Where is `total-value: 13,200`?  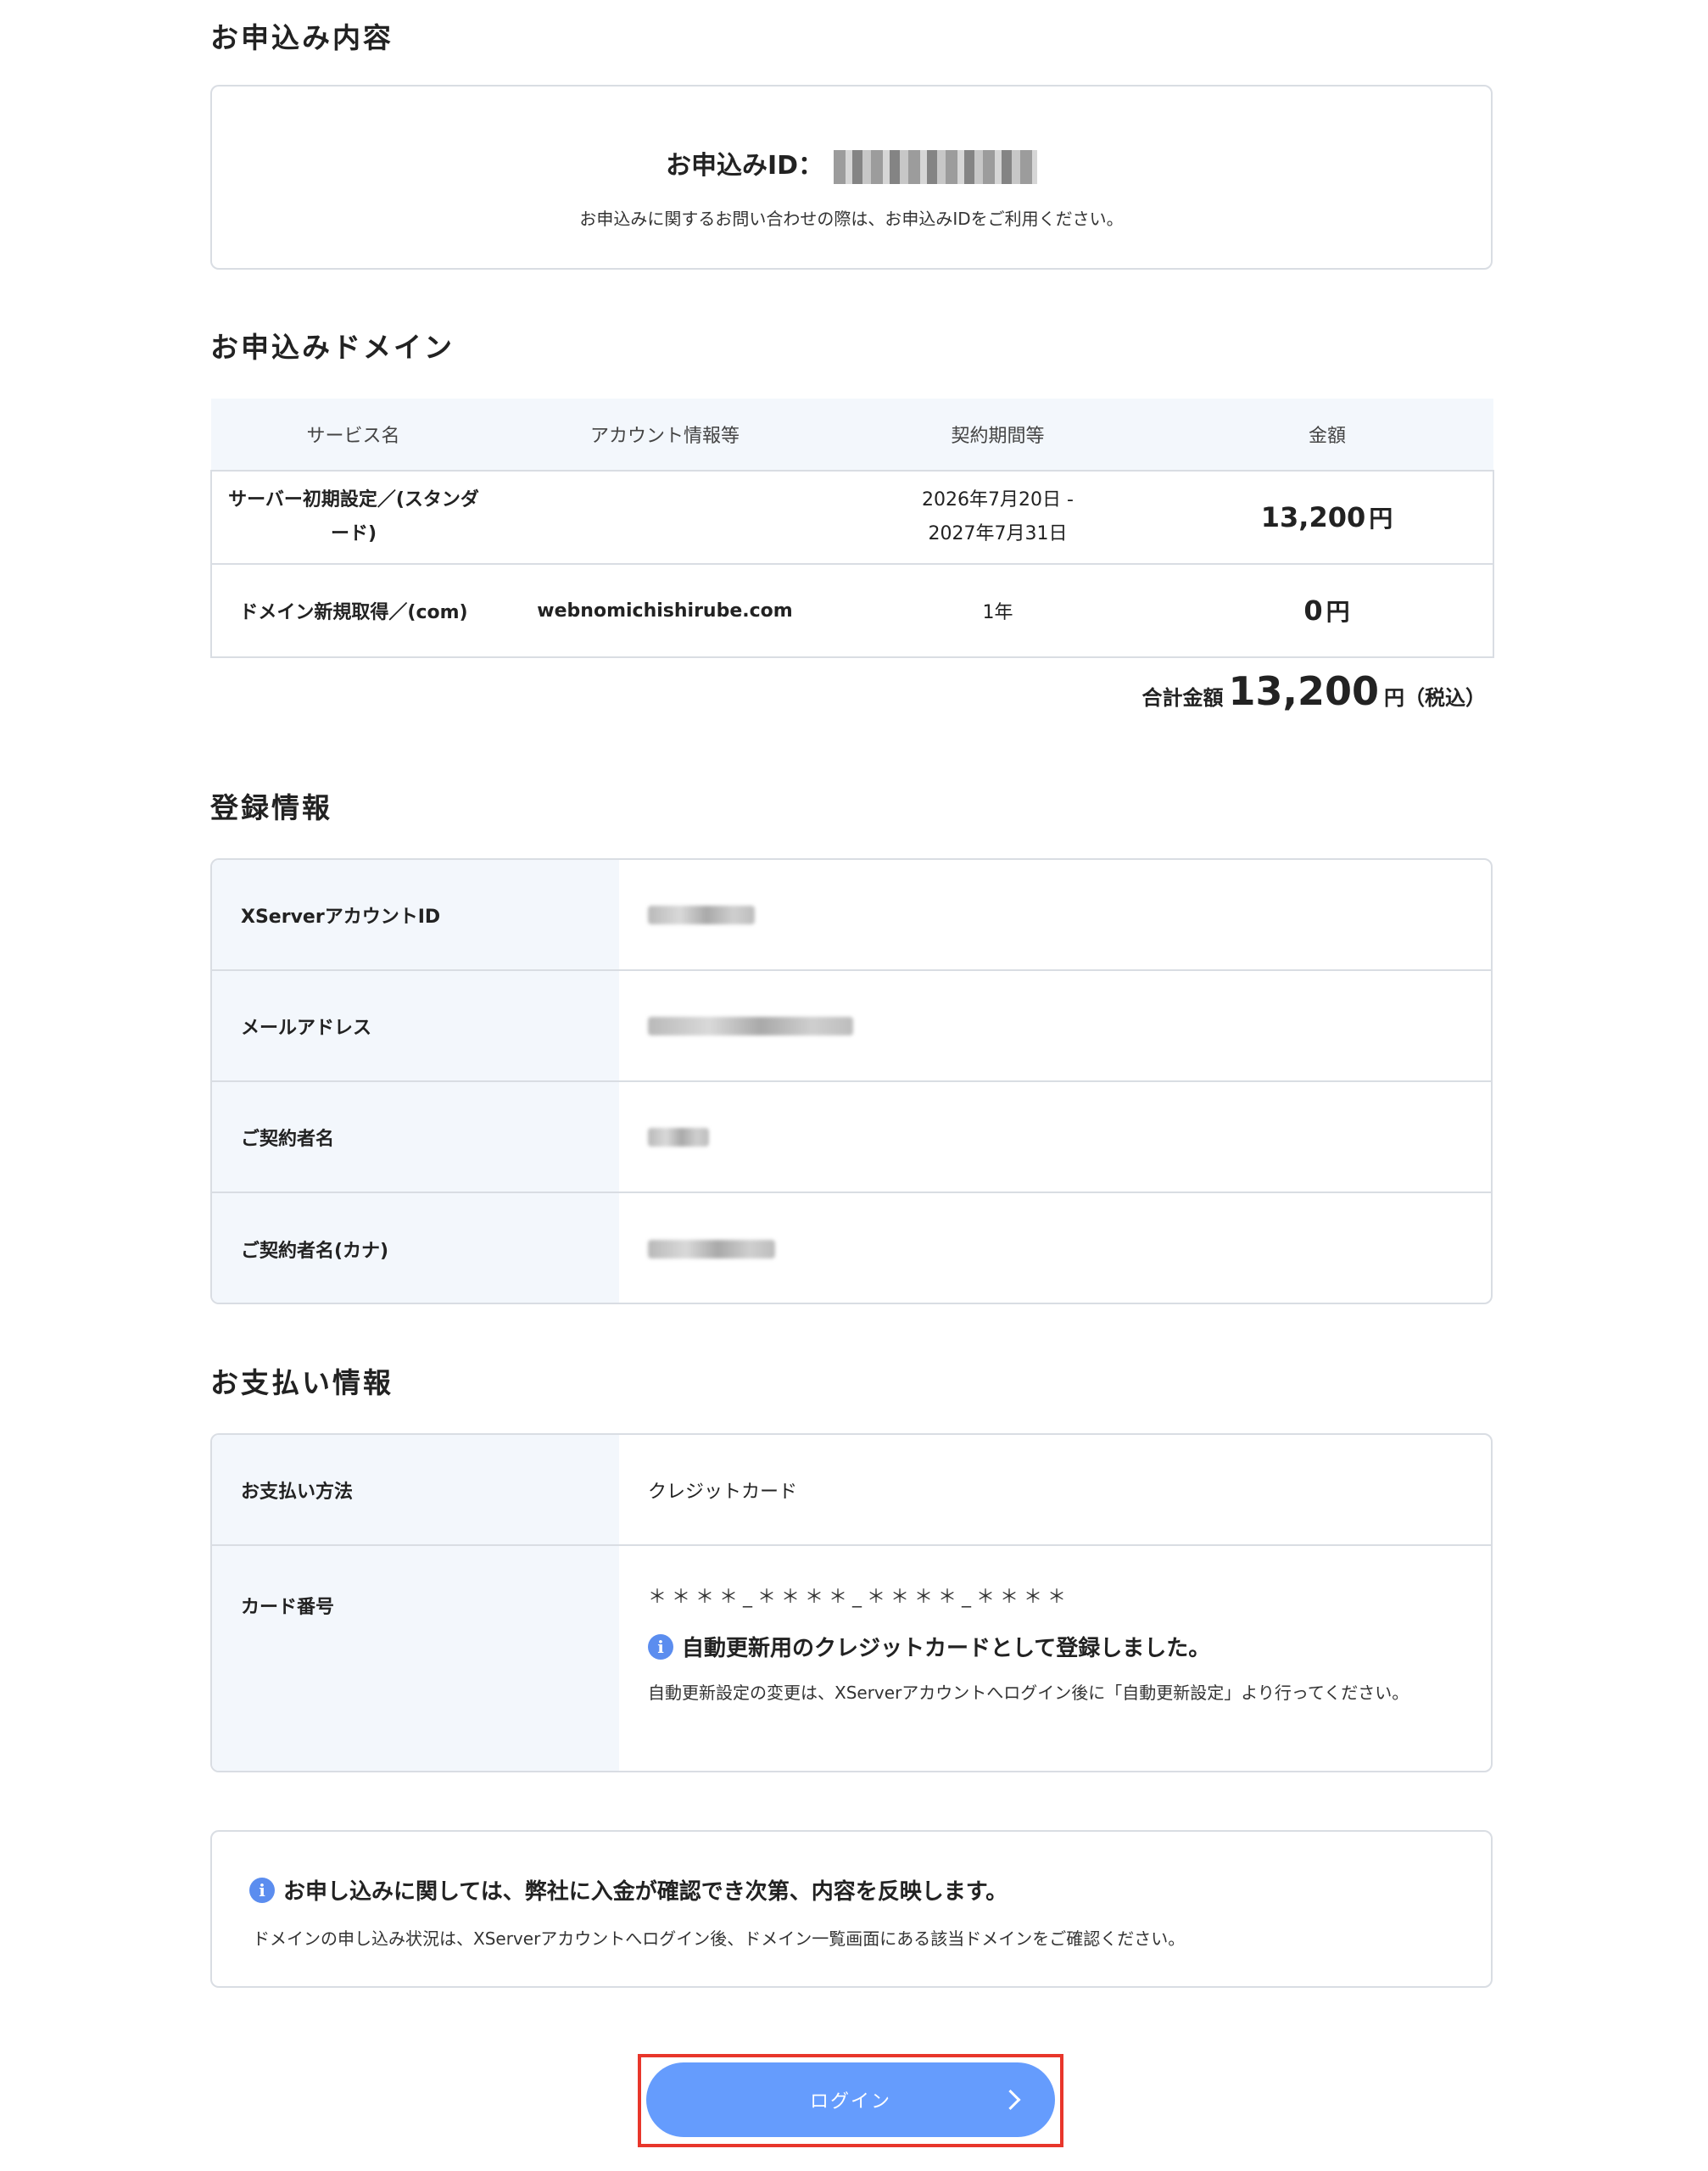
total-value: 13,200 is located at coordinates (1303, 691).